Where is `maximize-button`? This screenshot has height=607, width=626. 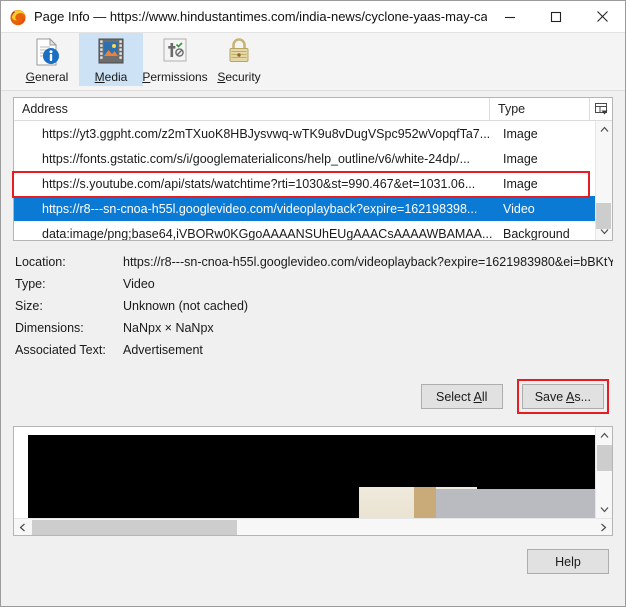 maximize-button is located at coordinates (556, 17).